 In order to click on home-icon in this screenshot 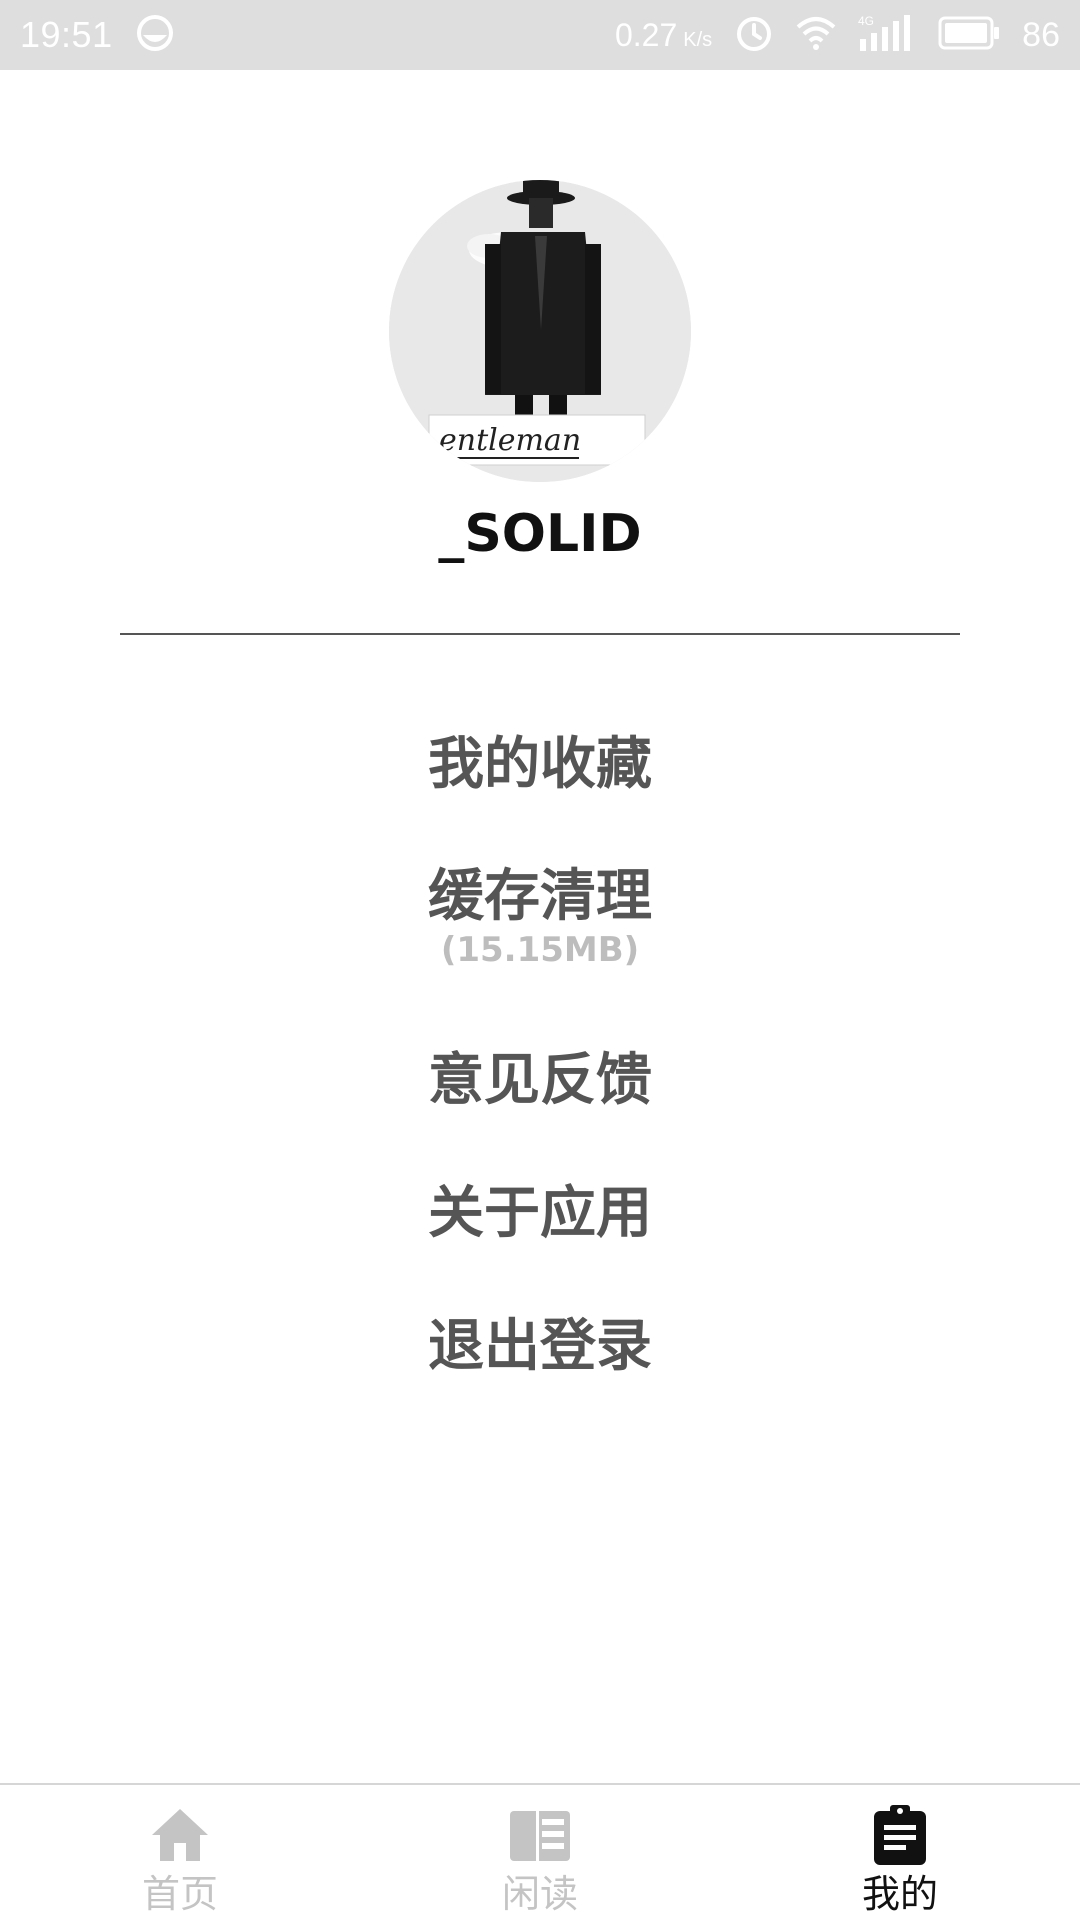, I will do `click(180, 1835)`.